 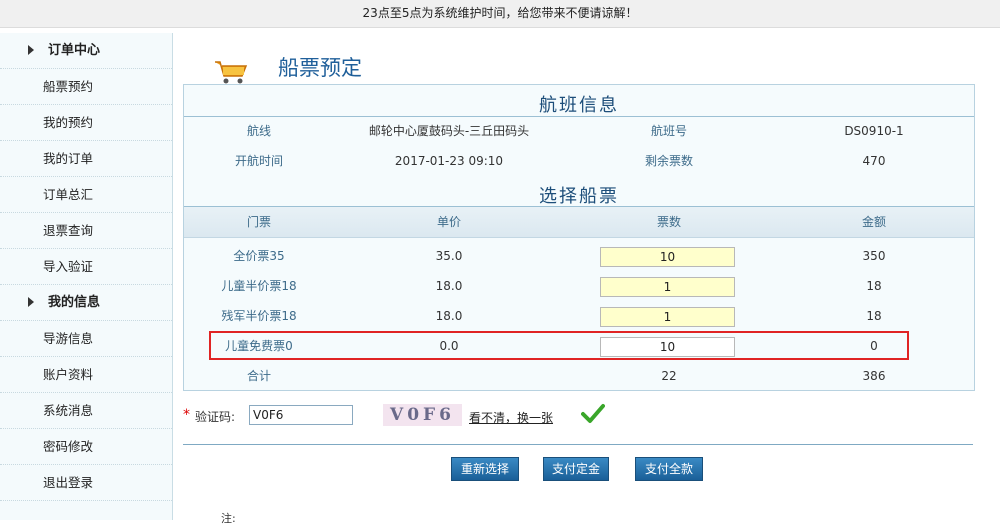 I want to click on col-header-qty: 票数, so click(x=668, y=222).